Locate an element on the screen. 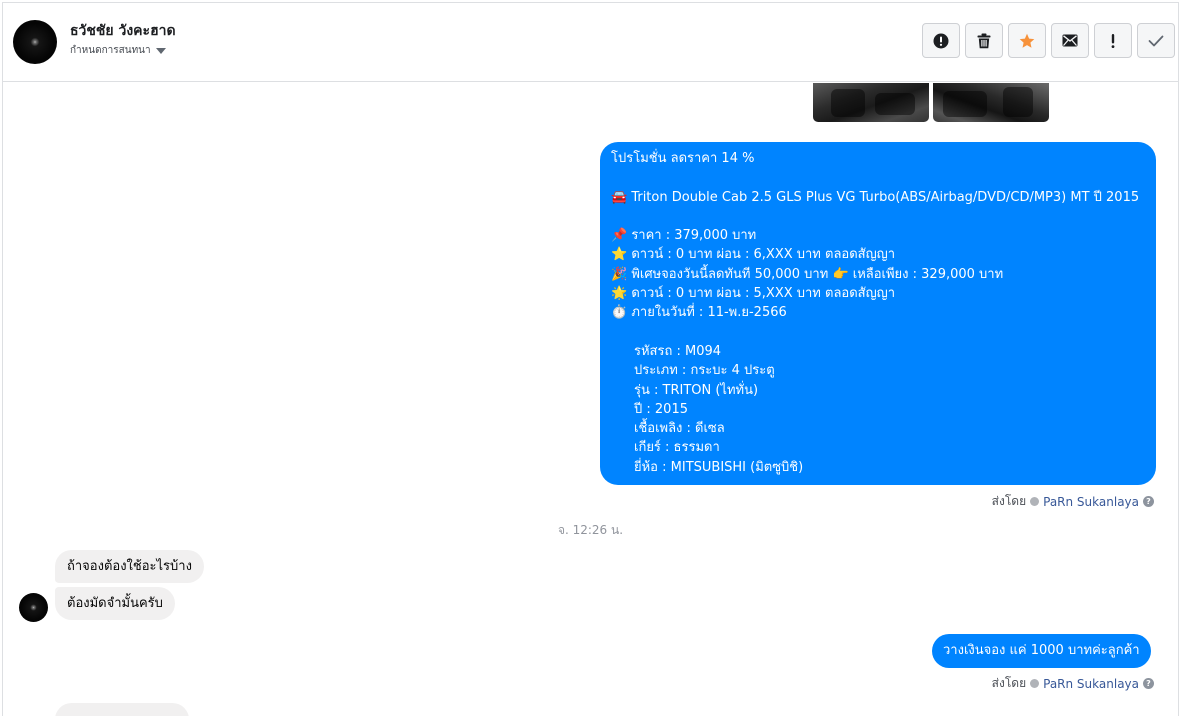 This screenshot has height=716, width=1181. mark-done-button is located at coordinates (1156, 40).